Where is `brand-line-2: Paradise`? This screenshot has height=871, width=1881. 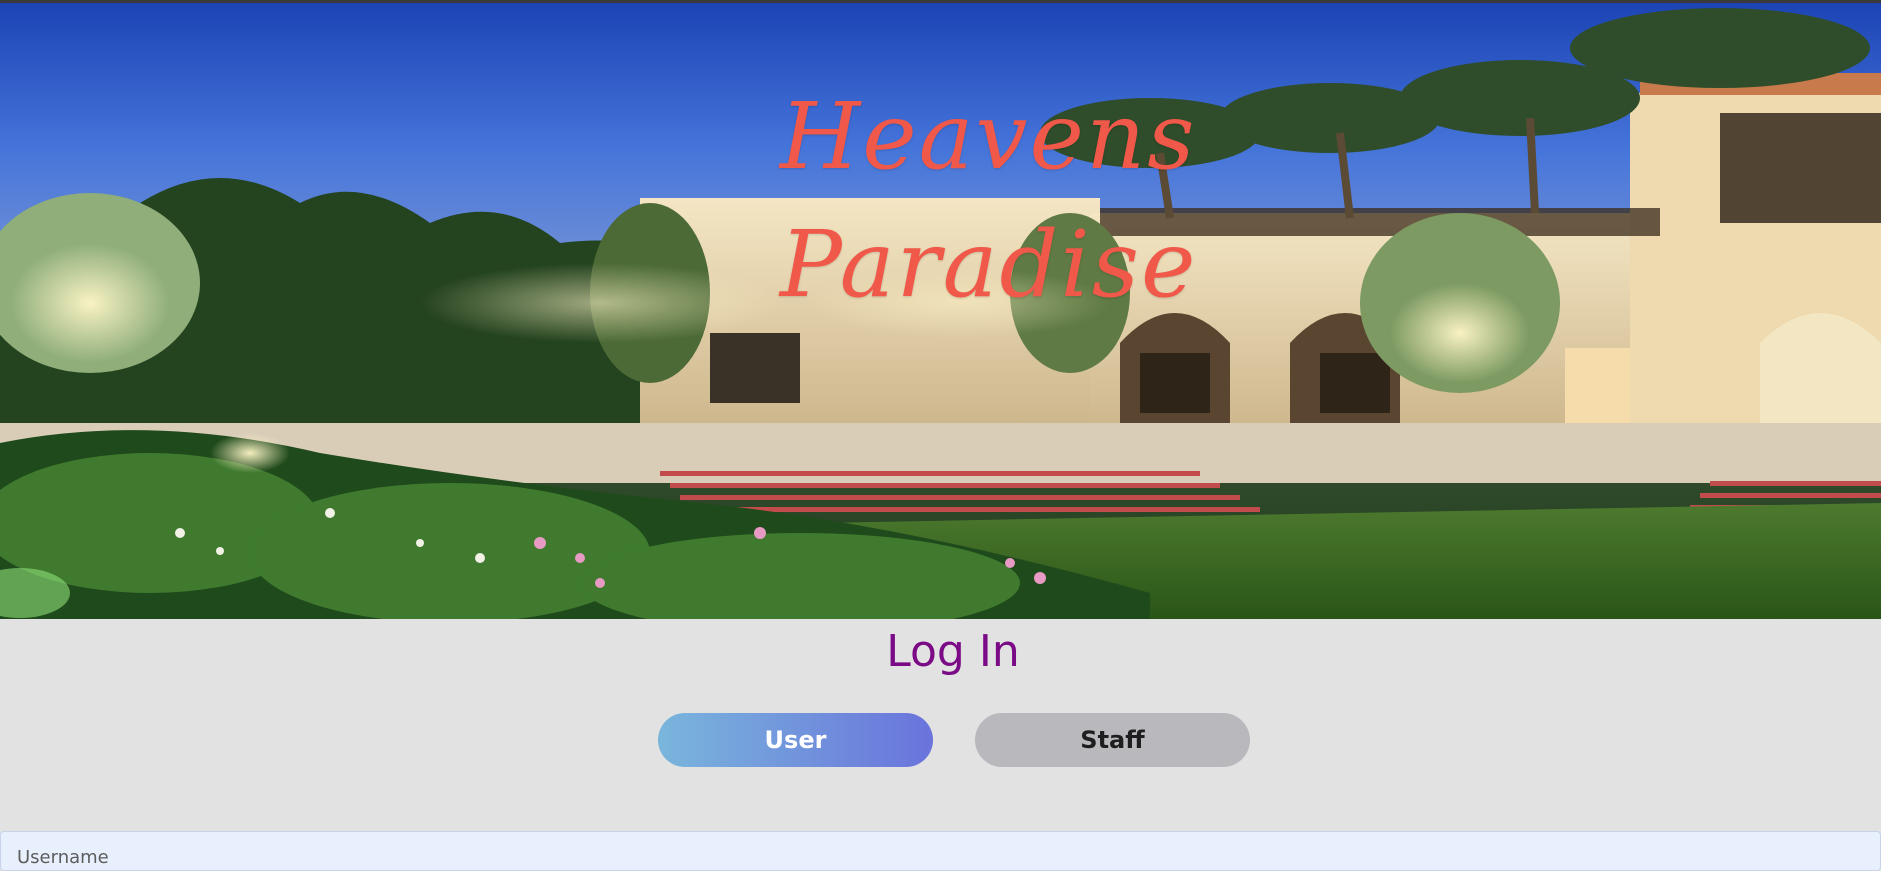
brand-line-2: Paradise is located at coordinates (989, 264).